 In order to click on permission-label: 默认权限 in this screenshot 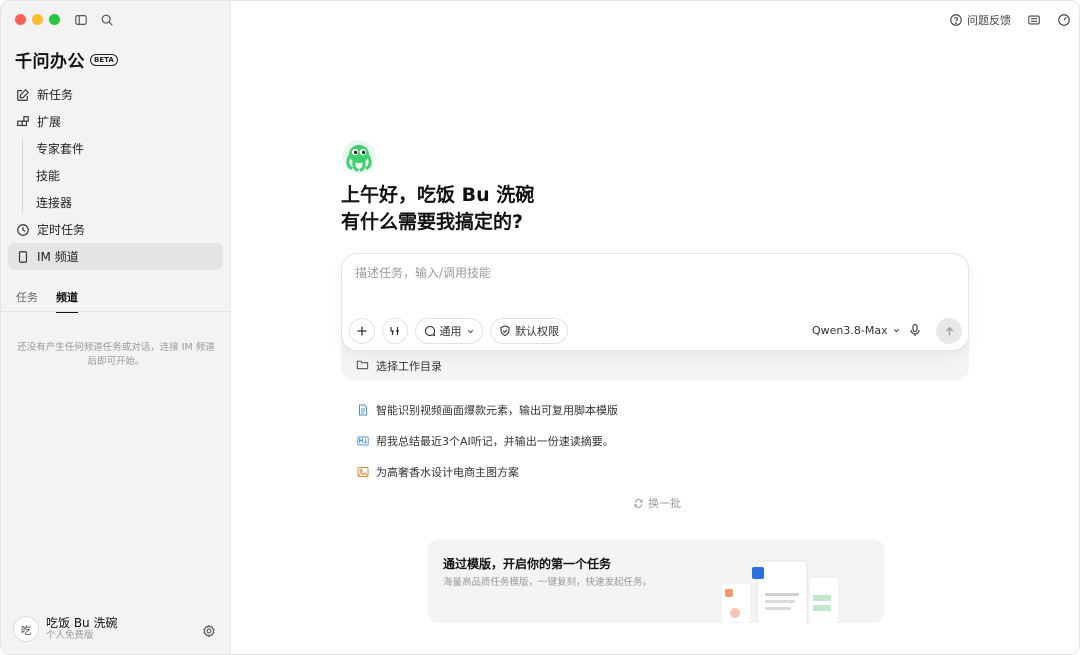, I will do `click(537, 331)`.